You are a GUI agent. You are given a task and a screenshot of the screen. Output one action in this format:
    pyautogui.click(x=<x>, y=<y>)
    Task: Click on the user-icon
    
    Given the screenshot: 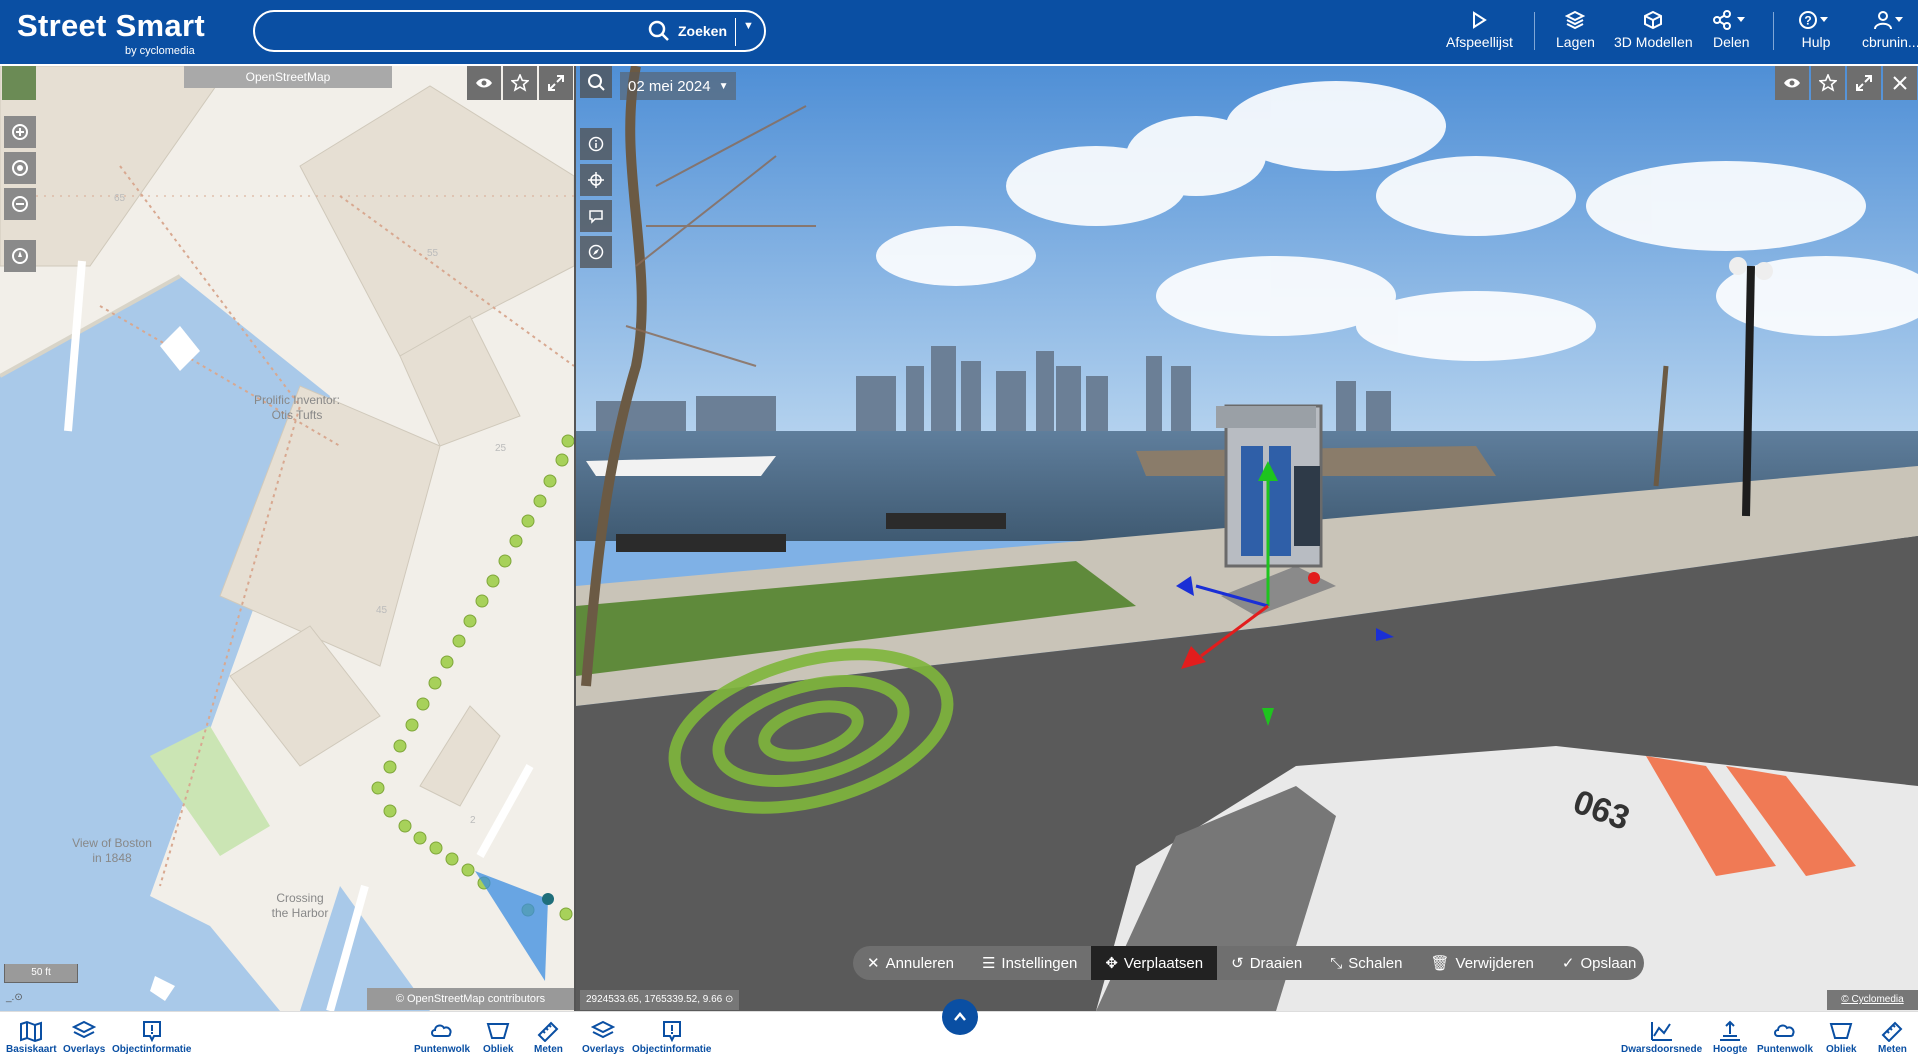 What is the action you would take?
    pyautogui.click(x=1888, y=20)
    